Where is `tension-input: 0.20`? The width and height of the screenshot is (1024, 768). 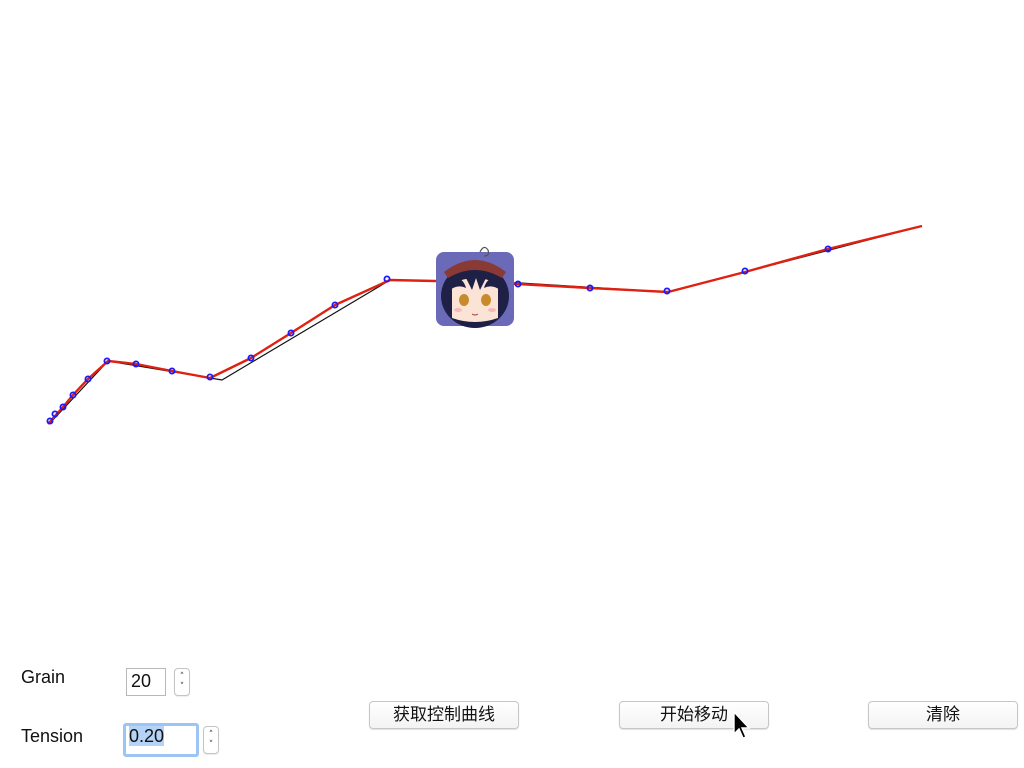
tension-input: 0.20 is located at coordinates (161, 740).